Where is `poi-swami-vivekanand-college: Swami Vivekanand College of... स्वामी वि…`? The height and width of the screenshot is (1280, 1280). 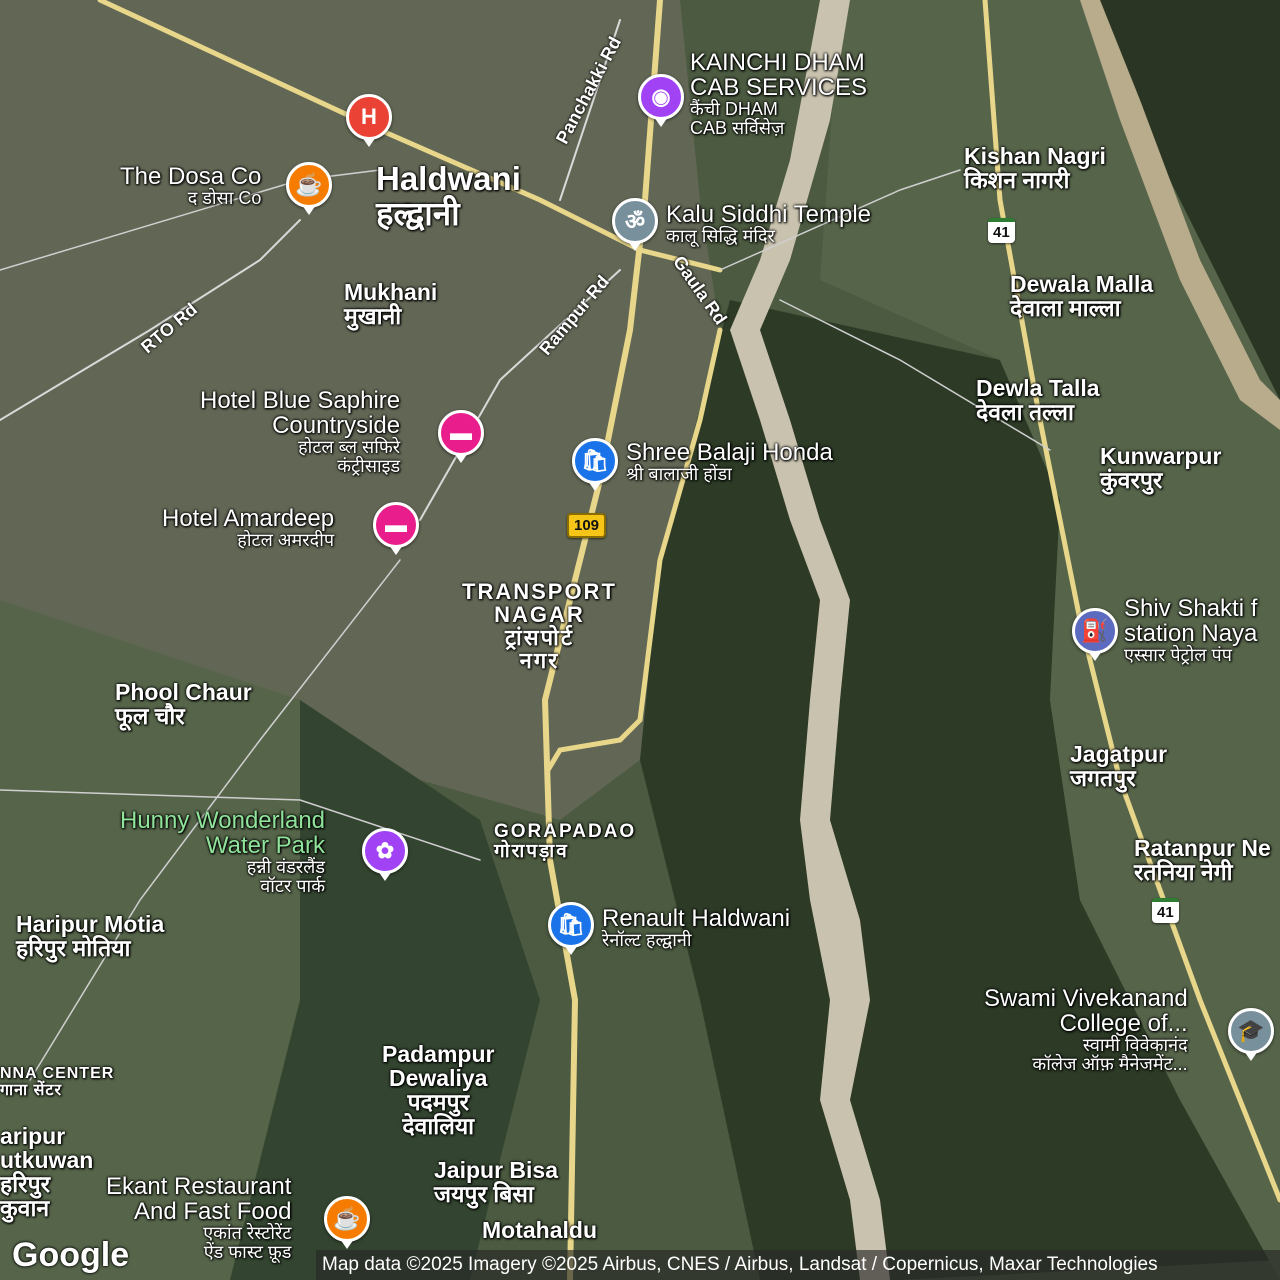
poi-swami-vivekanand-college: Swami Vivekanand College of... स्वामी वि… is located at coordinates (1086, 1030).